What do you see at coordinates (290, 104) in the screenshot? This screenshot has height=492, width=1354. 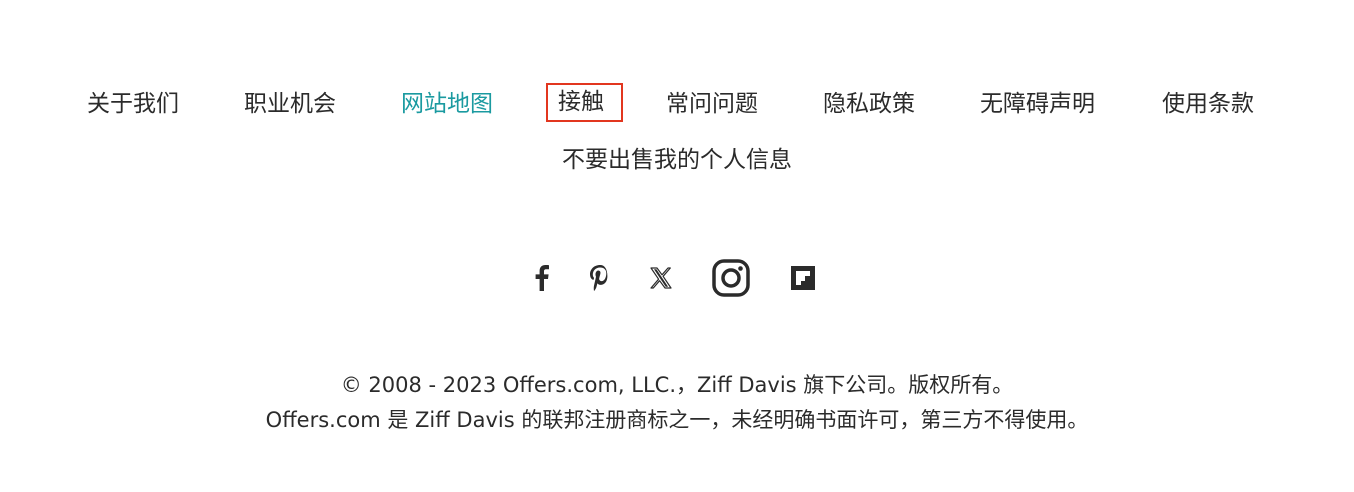 I see `nav-link-careers: 职业机会` at bounding box center [290, 104].